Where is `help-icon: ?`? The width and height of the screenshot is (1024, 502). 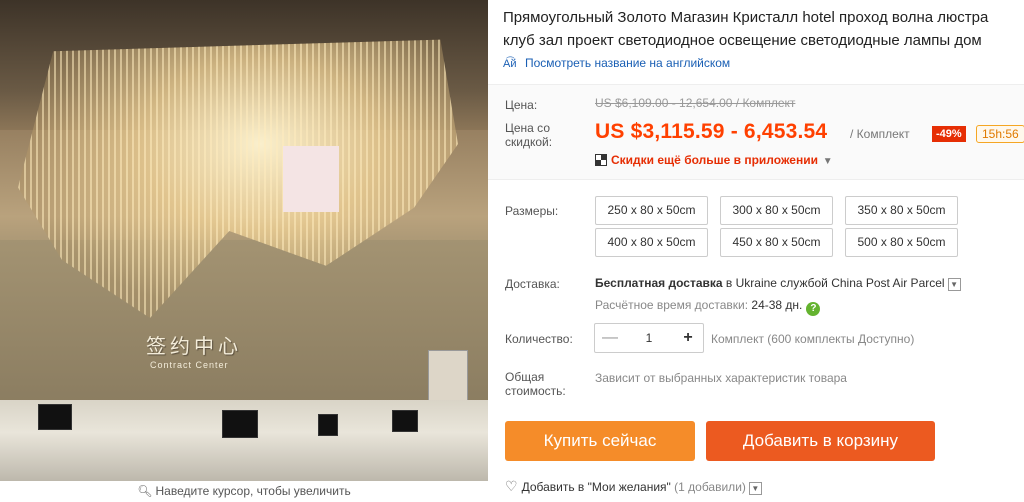
help-icon: ? is located at coordinates (813, 309).